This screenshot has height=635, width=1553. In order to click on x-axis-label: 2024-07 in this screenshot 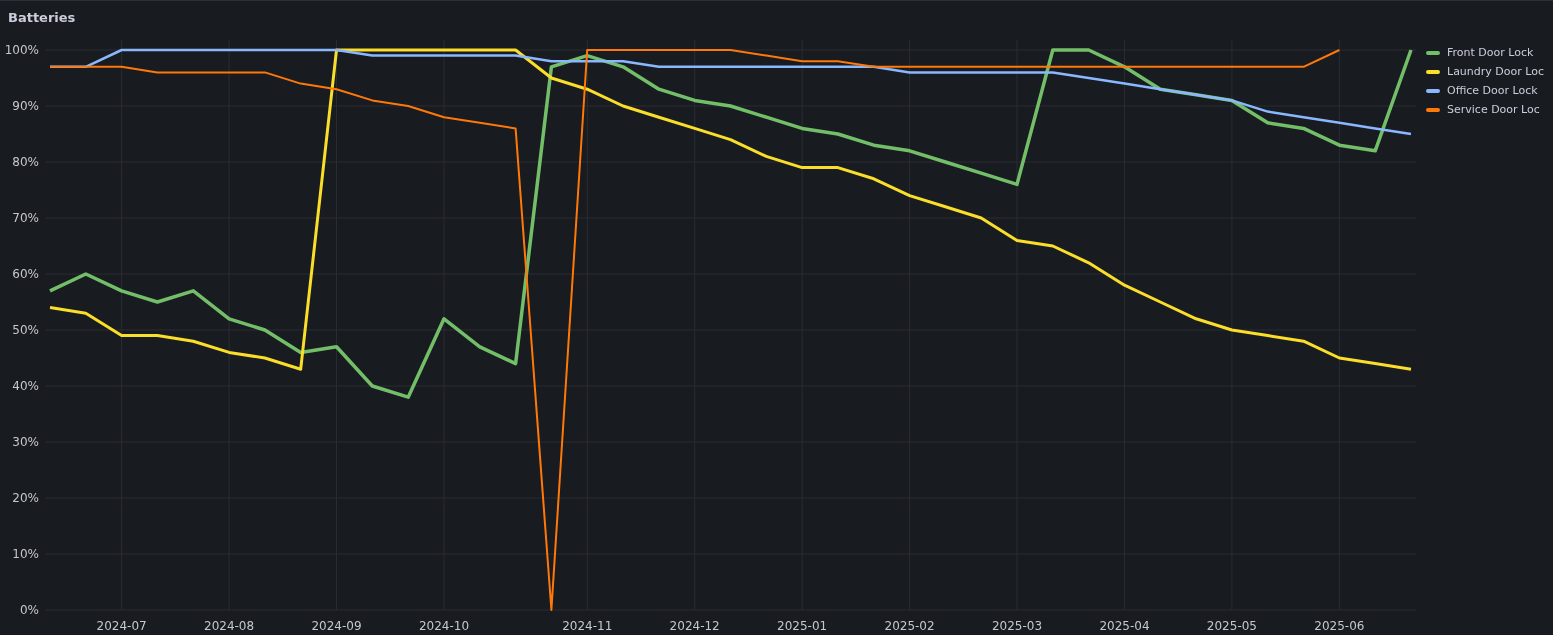, I will do `click(121, 626)`.